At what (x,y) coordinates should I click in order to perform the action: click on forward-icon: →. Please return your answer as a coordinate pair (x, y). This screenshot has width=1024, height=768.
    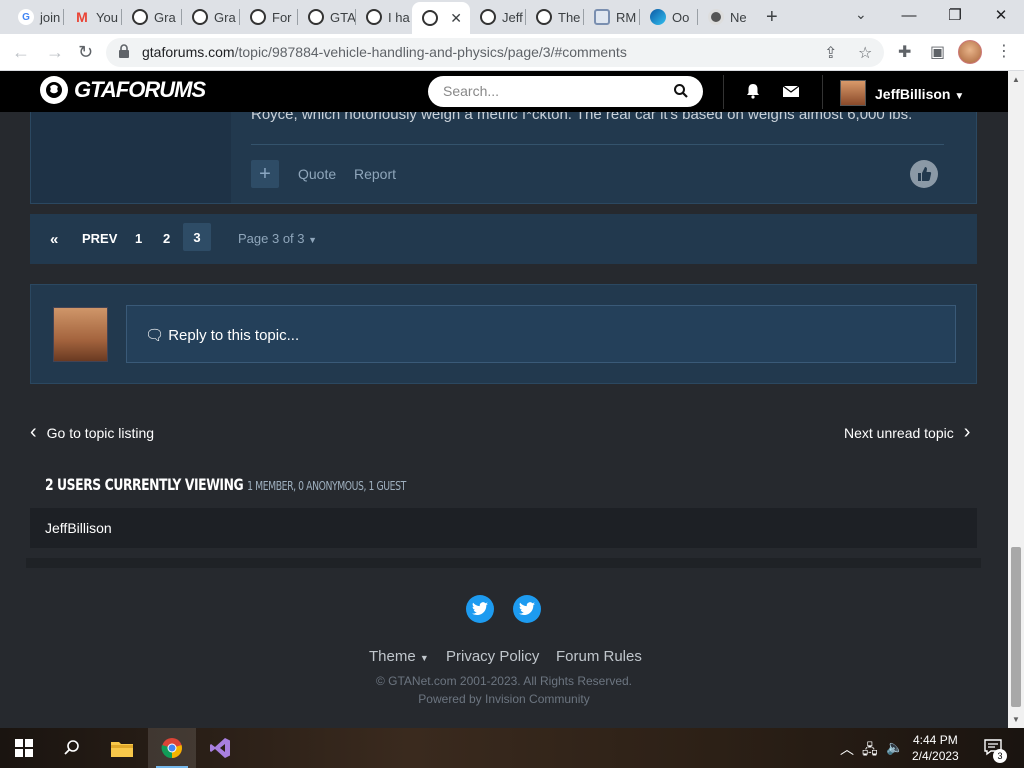
    Looking at the image, I should click on (55, 52).